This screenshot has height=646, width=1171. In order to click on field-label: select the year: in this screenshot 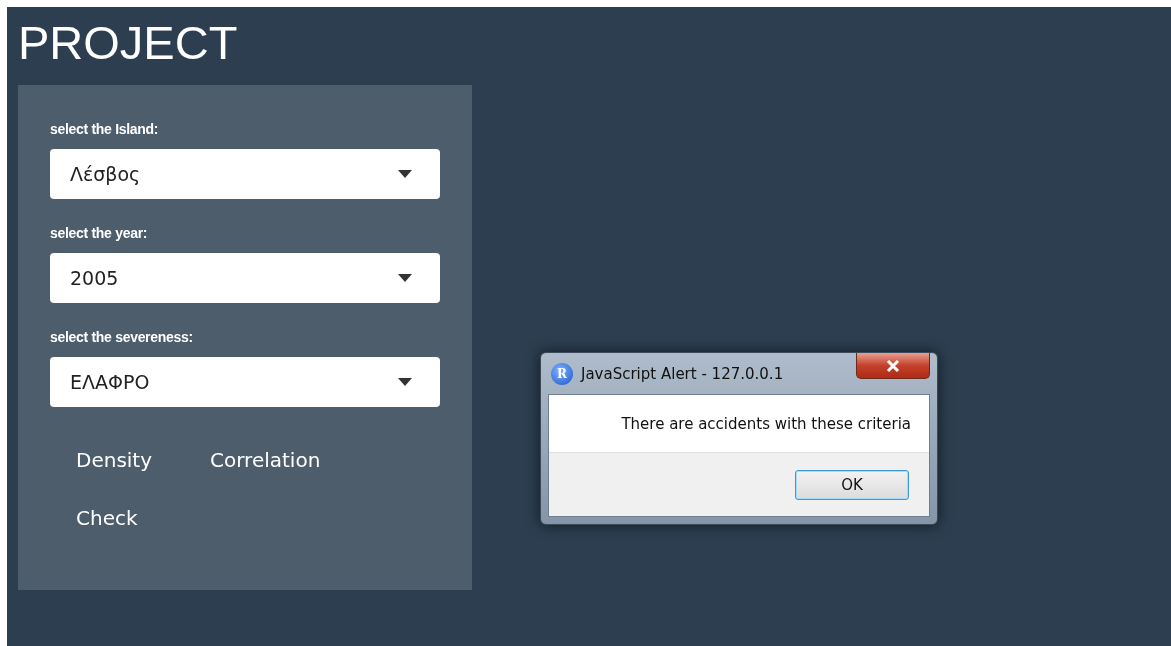, I will do `click(99, 233)`.